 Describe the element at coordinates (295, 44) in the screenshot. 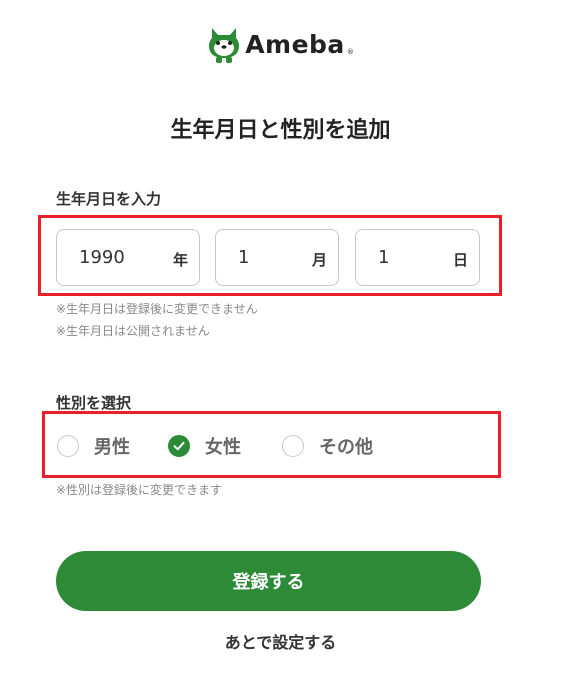

I see `logo-text: Ameba` at that location.